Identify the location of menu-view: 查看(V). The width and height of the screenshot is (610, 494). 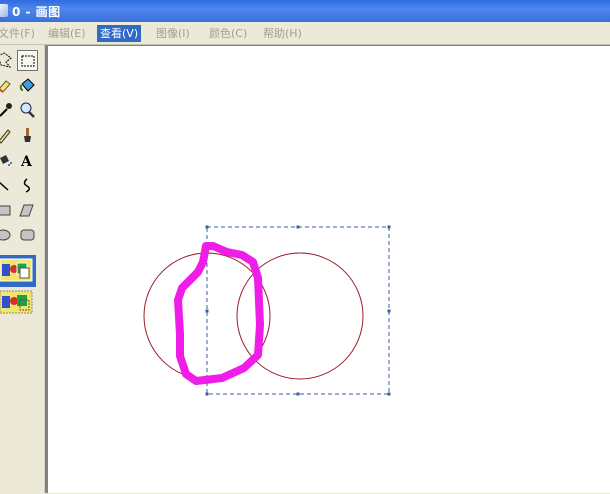
(119, 33).